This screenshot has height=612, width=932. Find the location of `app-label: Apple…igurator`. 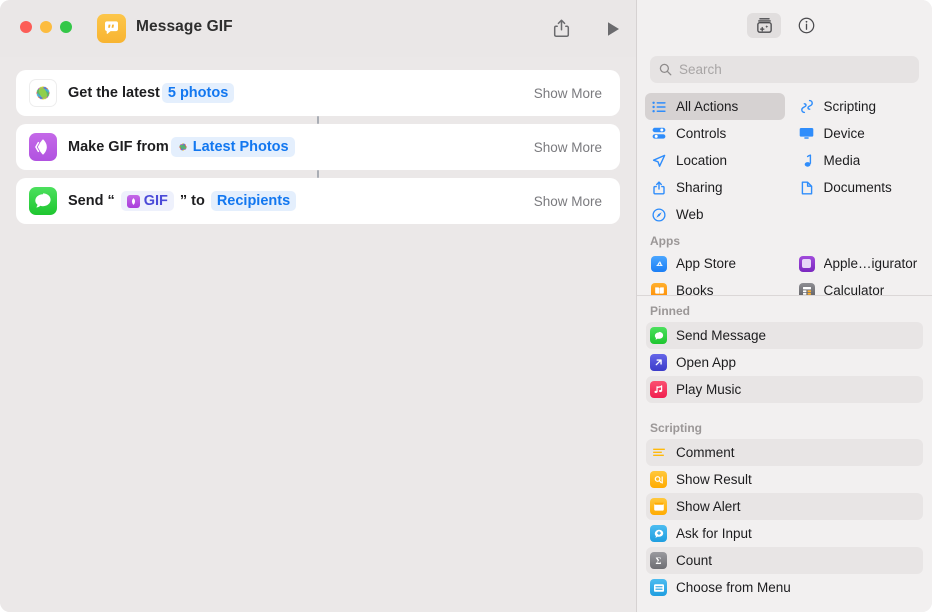

app-label: Apple…igurator is located at coordinates (870, 263).